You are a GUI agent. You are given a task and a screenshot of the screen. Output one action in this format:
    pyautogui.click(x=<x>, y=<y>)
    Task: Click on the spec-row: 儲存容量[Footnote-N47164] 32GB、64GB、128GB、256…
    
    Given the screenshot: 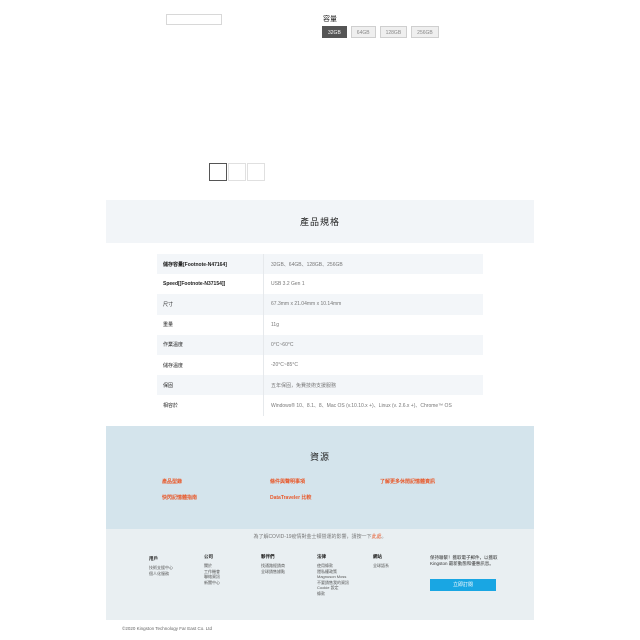 What is the action you would take?
    pyautogui.click(x=320, y=264)
    